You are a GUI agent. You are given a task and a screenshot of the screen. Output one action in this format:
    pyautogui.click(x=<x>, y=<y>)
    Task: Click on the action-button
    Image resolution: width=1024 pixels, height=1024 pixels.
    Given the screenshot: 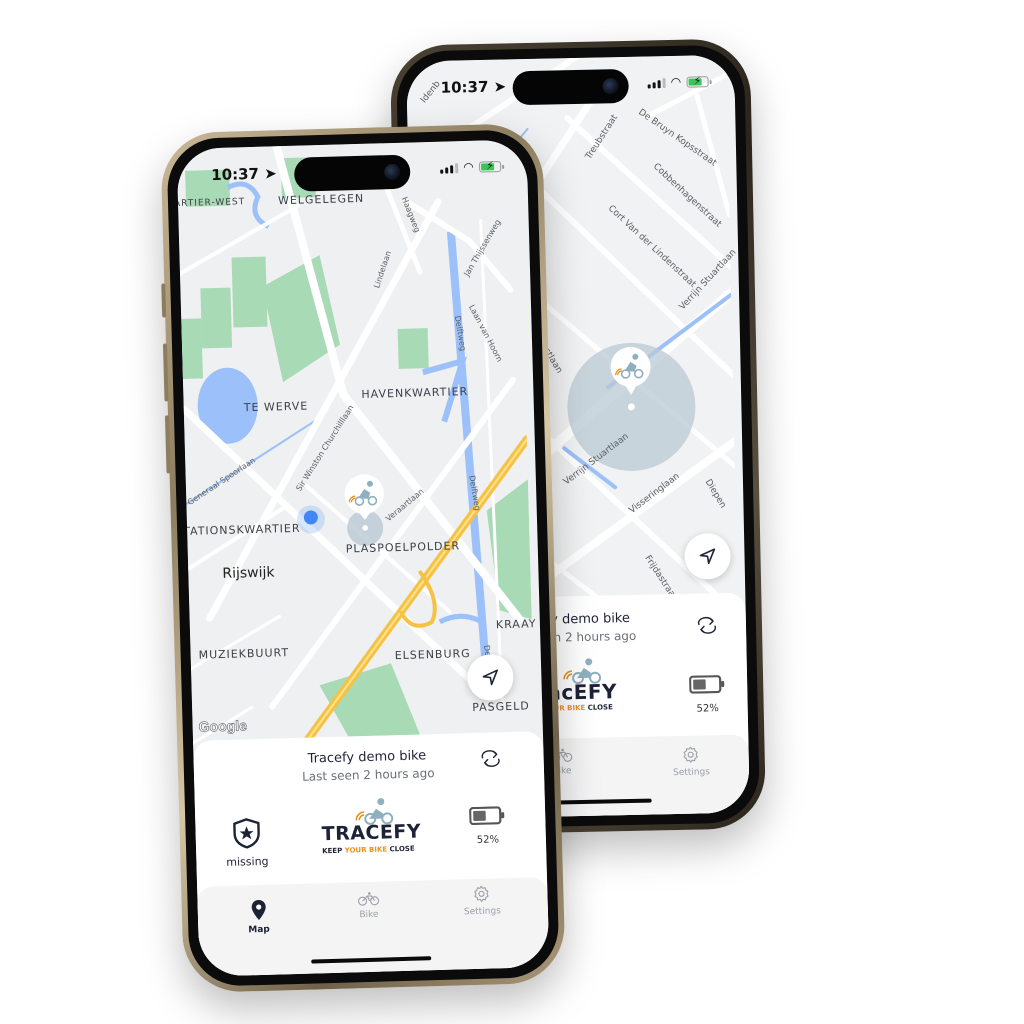 What is the action you would take?
    pyautogui.click(x=164, y=300)
    